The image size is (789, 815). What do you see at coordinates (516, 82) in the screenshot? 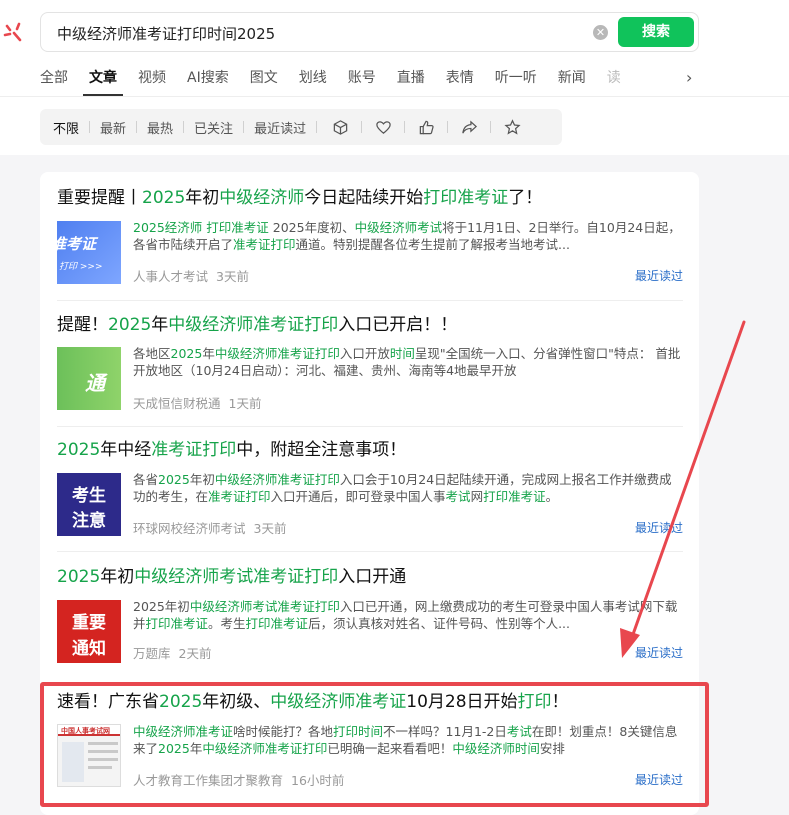
I see `tab-listen: 听一听` at bounding box center [516, 82].